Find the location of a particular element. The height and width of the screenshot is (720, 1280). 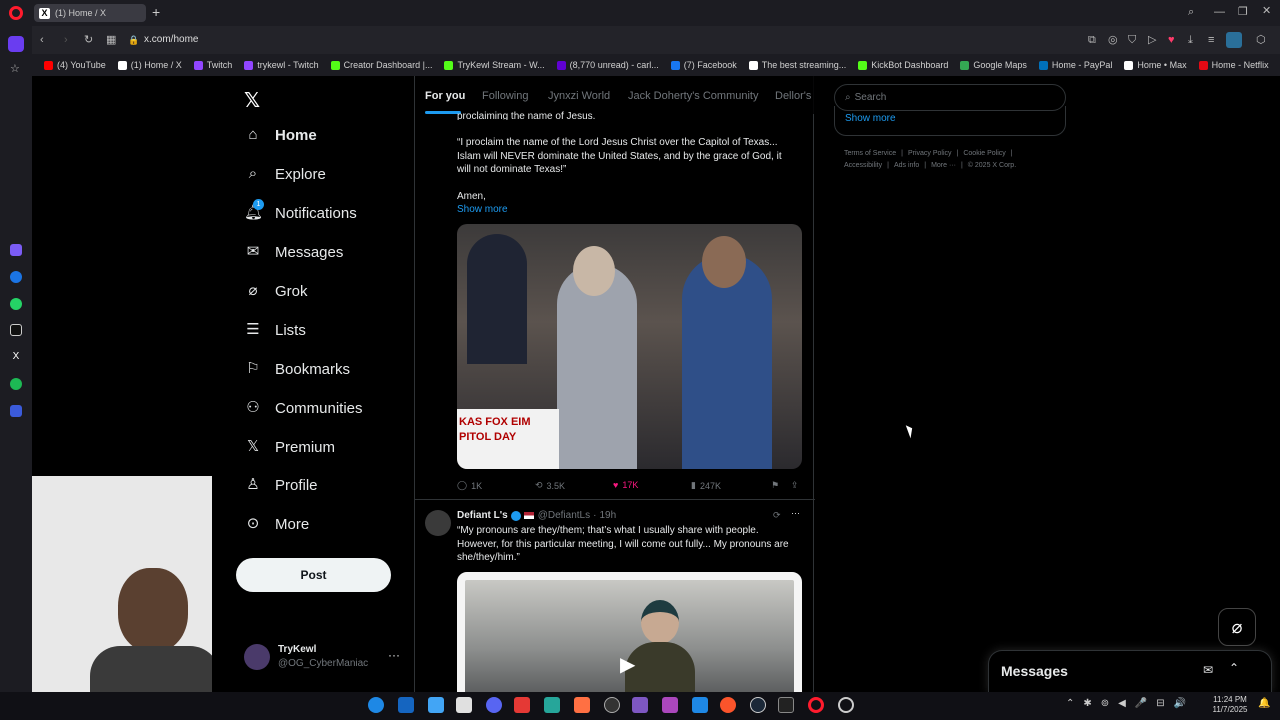

bookmark-item: Google Maps is located at coordinates (993, 65).